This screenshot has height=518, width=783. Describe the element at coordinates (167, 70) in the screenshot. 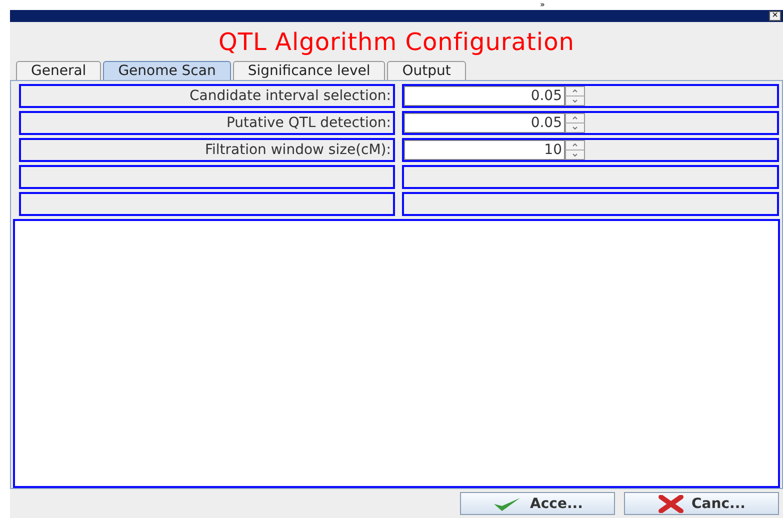

I see `tab: Genome Scan` at that location.